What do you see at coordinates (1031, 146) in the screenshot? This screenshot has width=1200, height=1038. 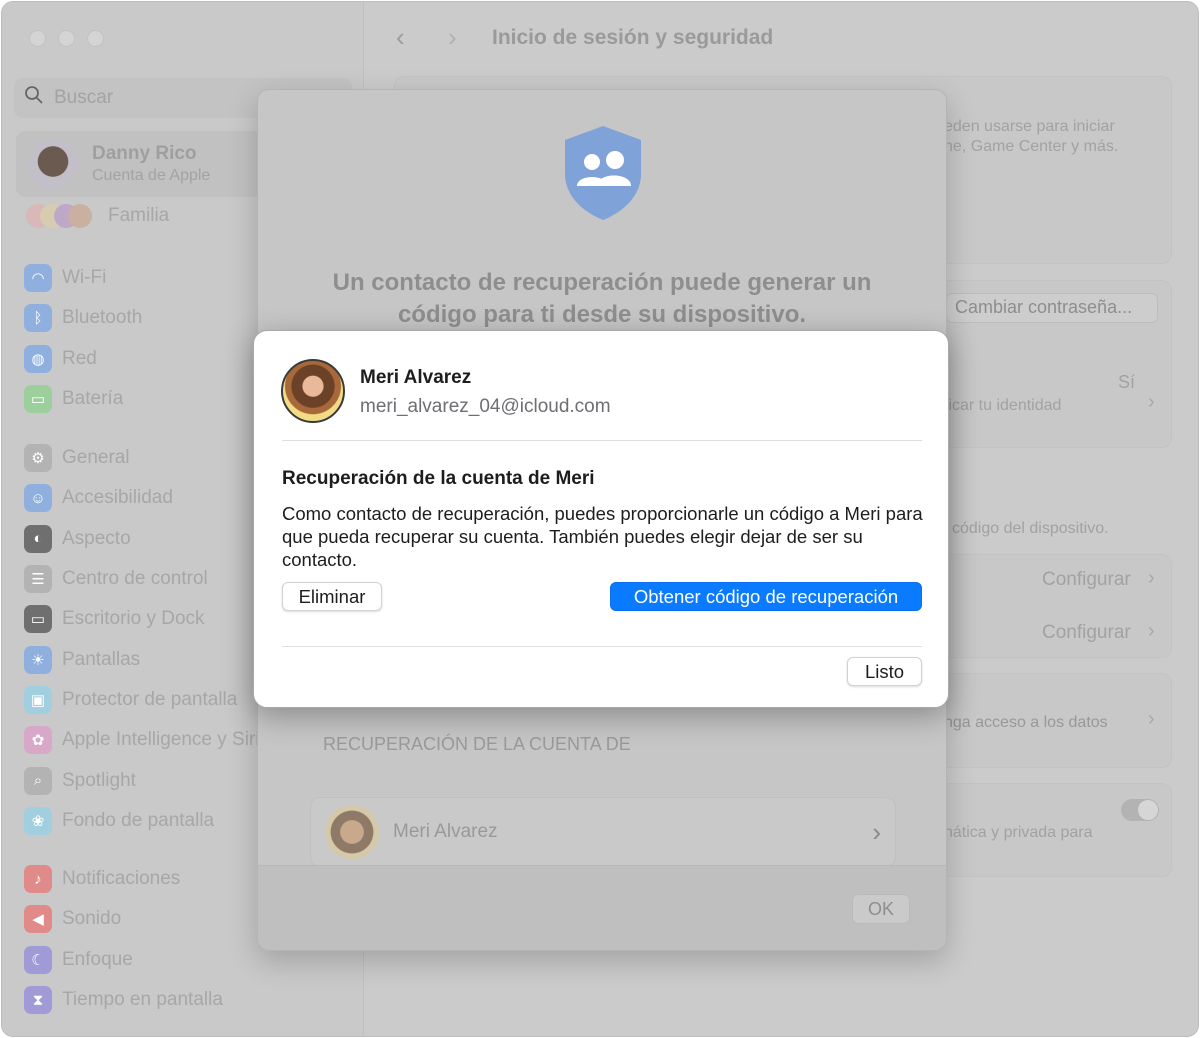 I see `bg-text: ne, Game Center y más.` at bounding box center [1031, 146].